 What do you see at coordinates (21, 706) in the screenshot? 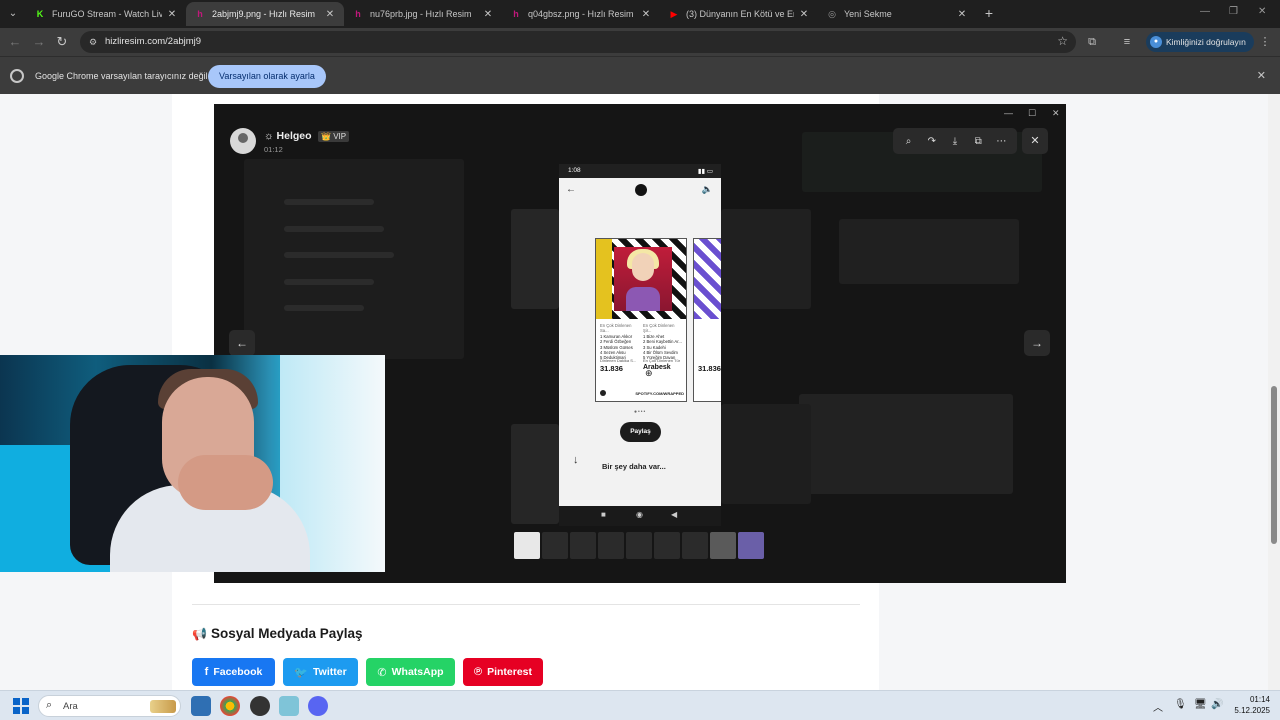
I see `windows-start-icon` at bounding box center [21, 706].